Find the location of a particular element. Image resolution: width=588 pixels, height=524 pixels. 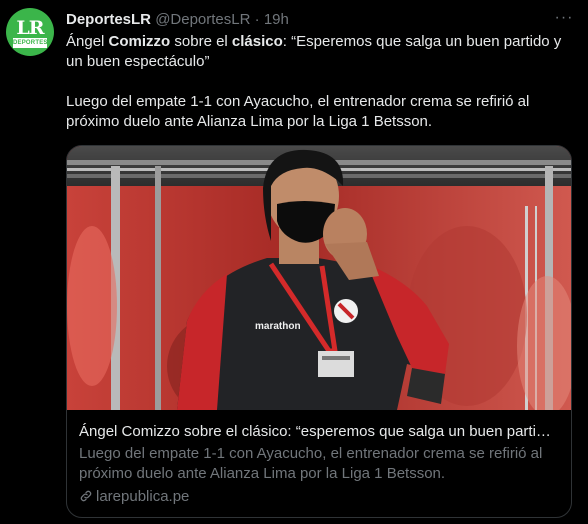

tweet-header: DeportesLR @DeportesLR · 19h is located at coordinates (177, 20).